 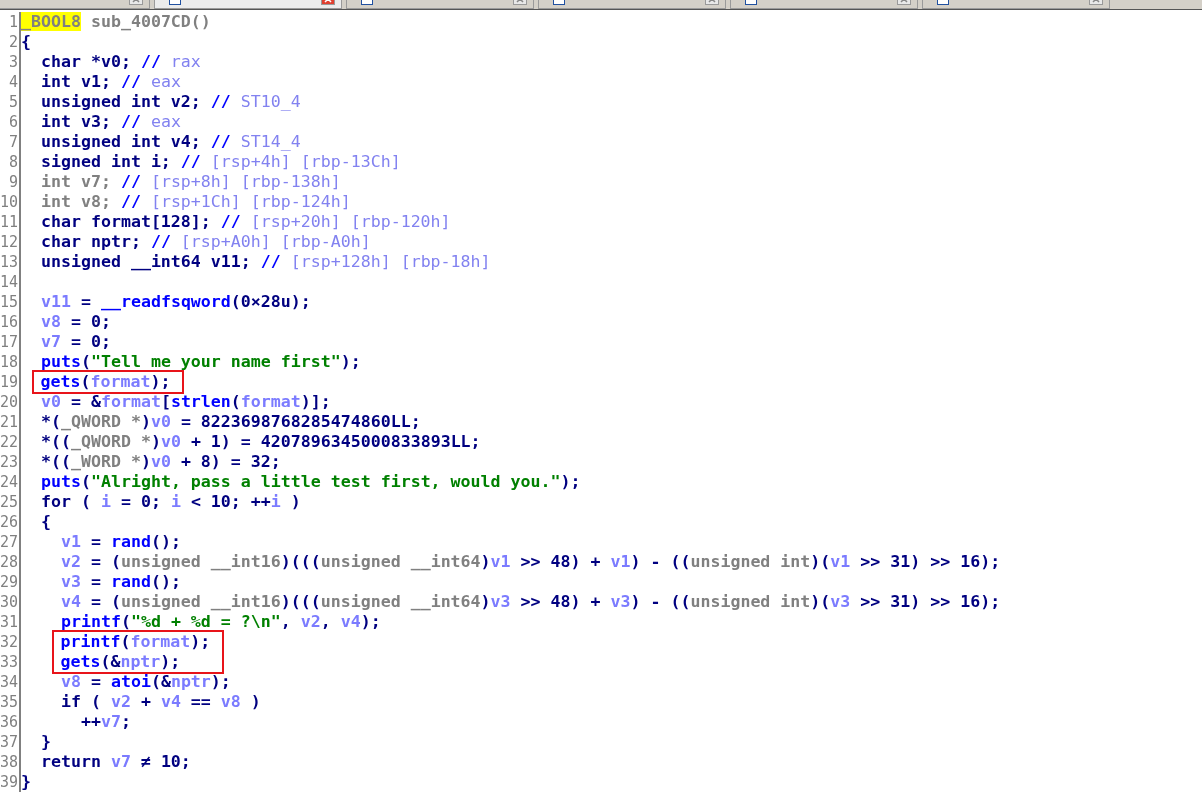 I want to click on code-line: int v8; // [rsp+1Ch] [rbp-124h], so click(x=196, y=201).